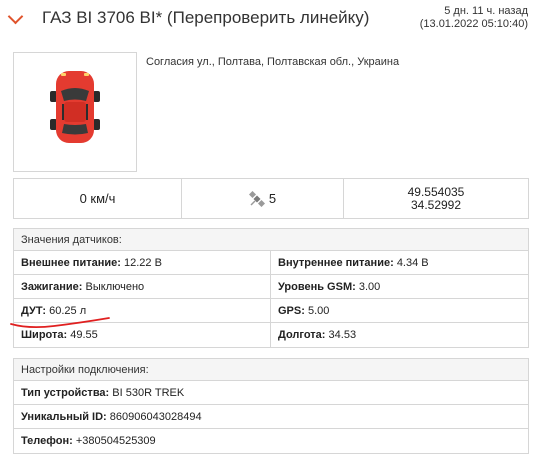  I want to click on sensors-title: Значения датчиков:, so click(271, 240).